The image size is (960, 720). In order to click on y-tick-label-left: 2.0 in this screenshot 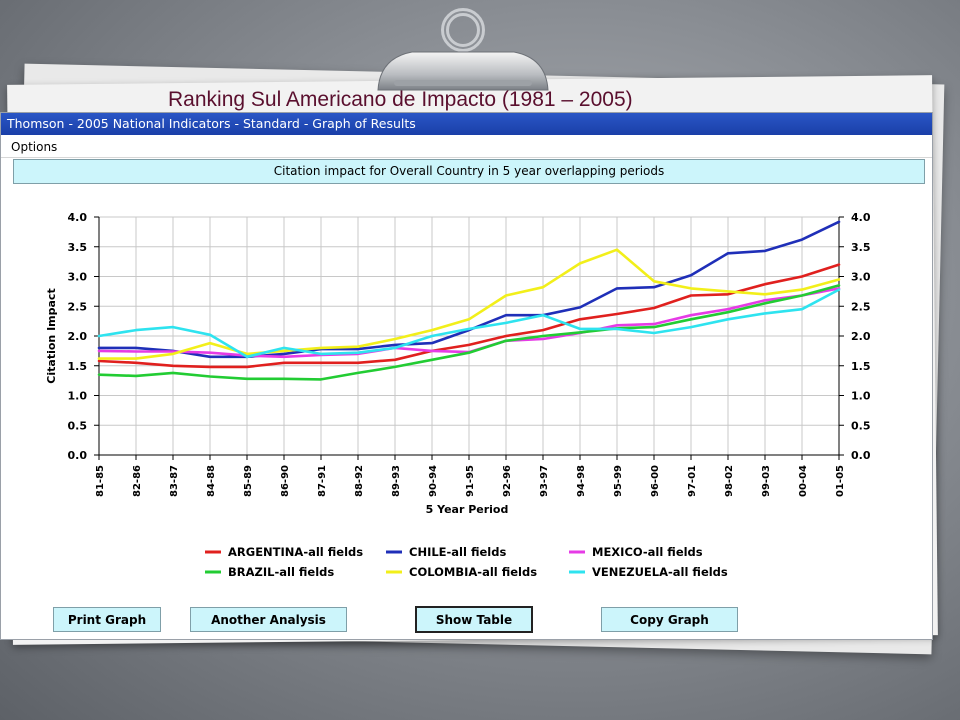, I will do `click(78, 336)`.